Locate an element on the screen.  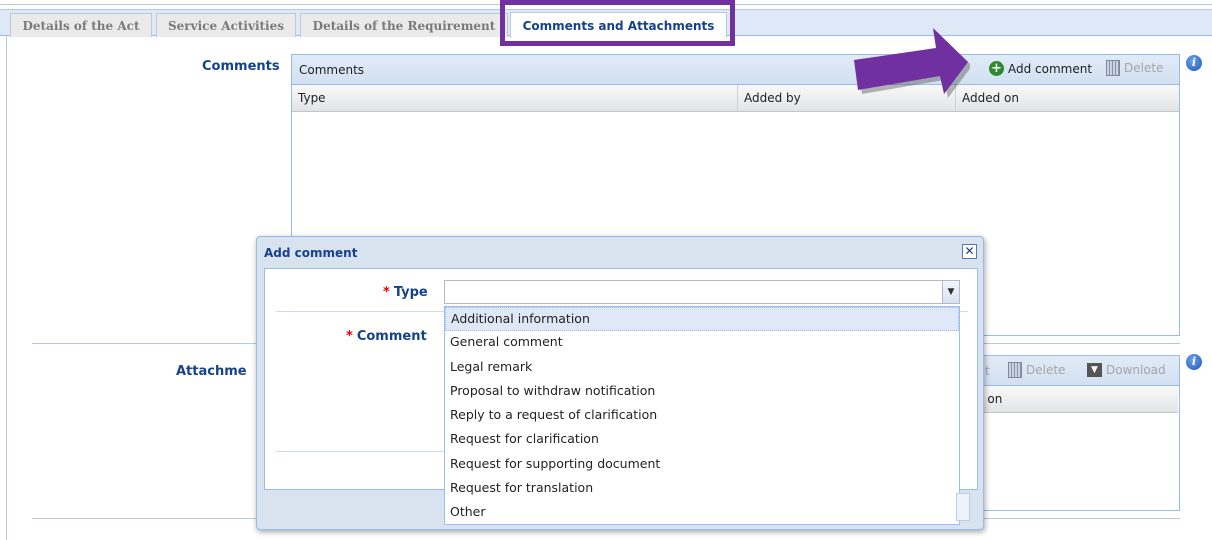
type-label: * Type is located at coordinates (405, 292).